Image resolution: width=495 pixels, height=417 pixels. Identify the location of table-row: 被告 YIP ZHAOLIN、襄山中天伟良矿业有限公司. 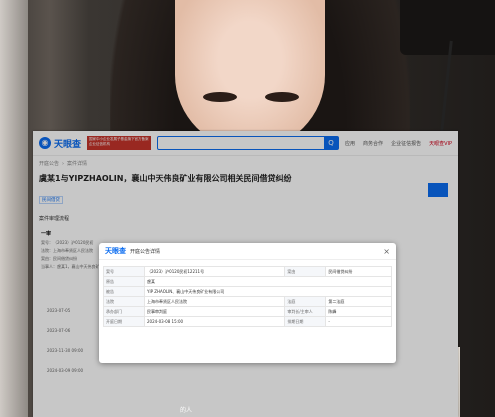
(247, 291).